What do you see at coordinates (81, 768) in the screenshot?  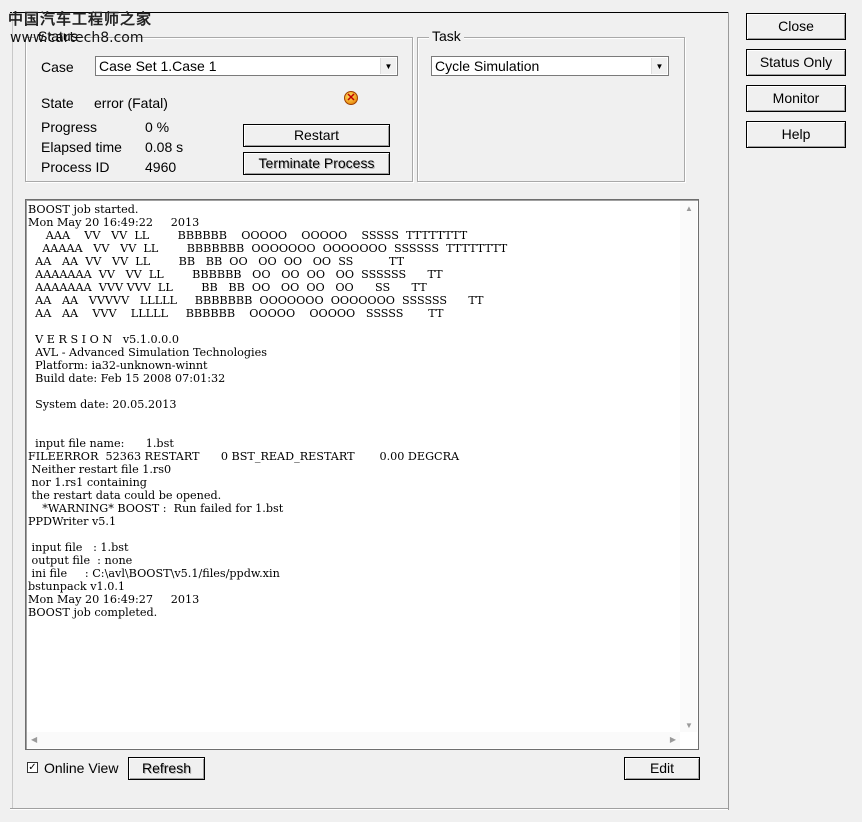 I see `online-view-label: Online View` at bounding box center [81, 768].